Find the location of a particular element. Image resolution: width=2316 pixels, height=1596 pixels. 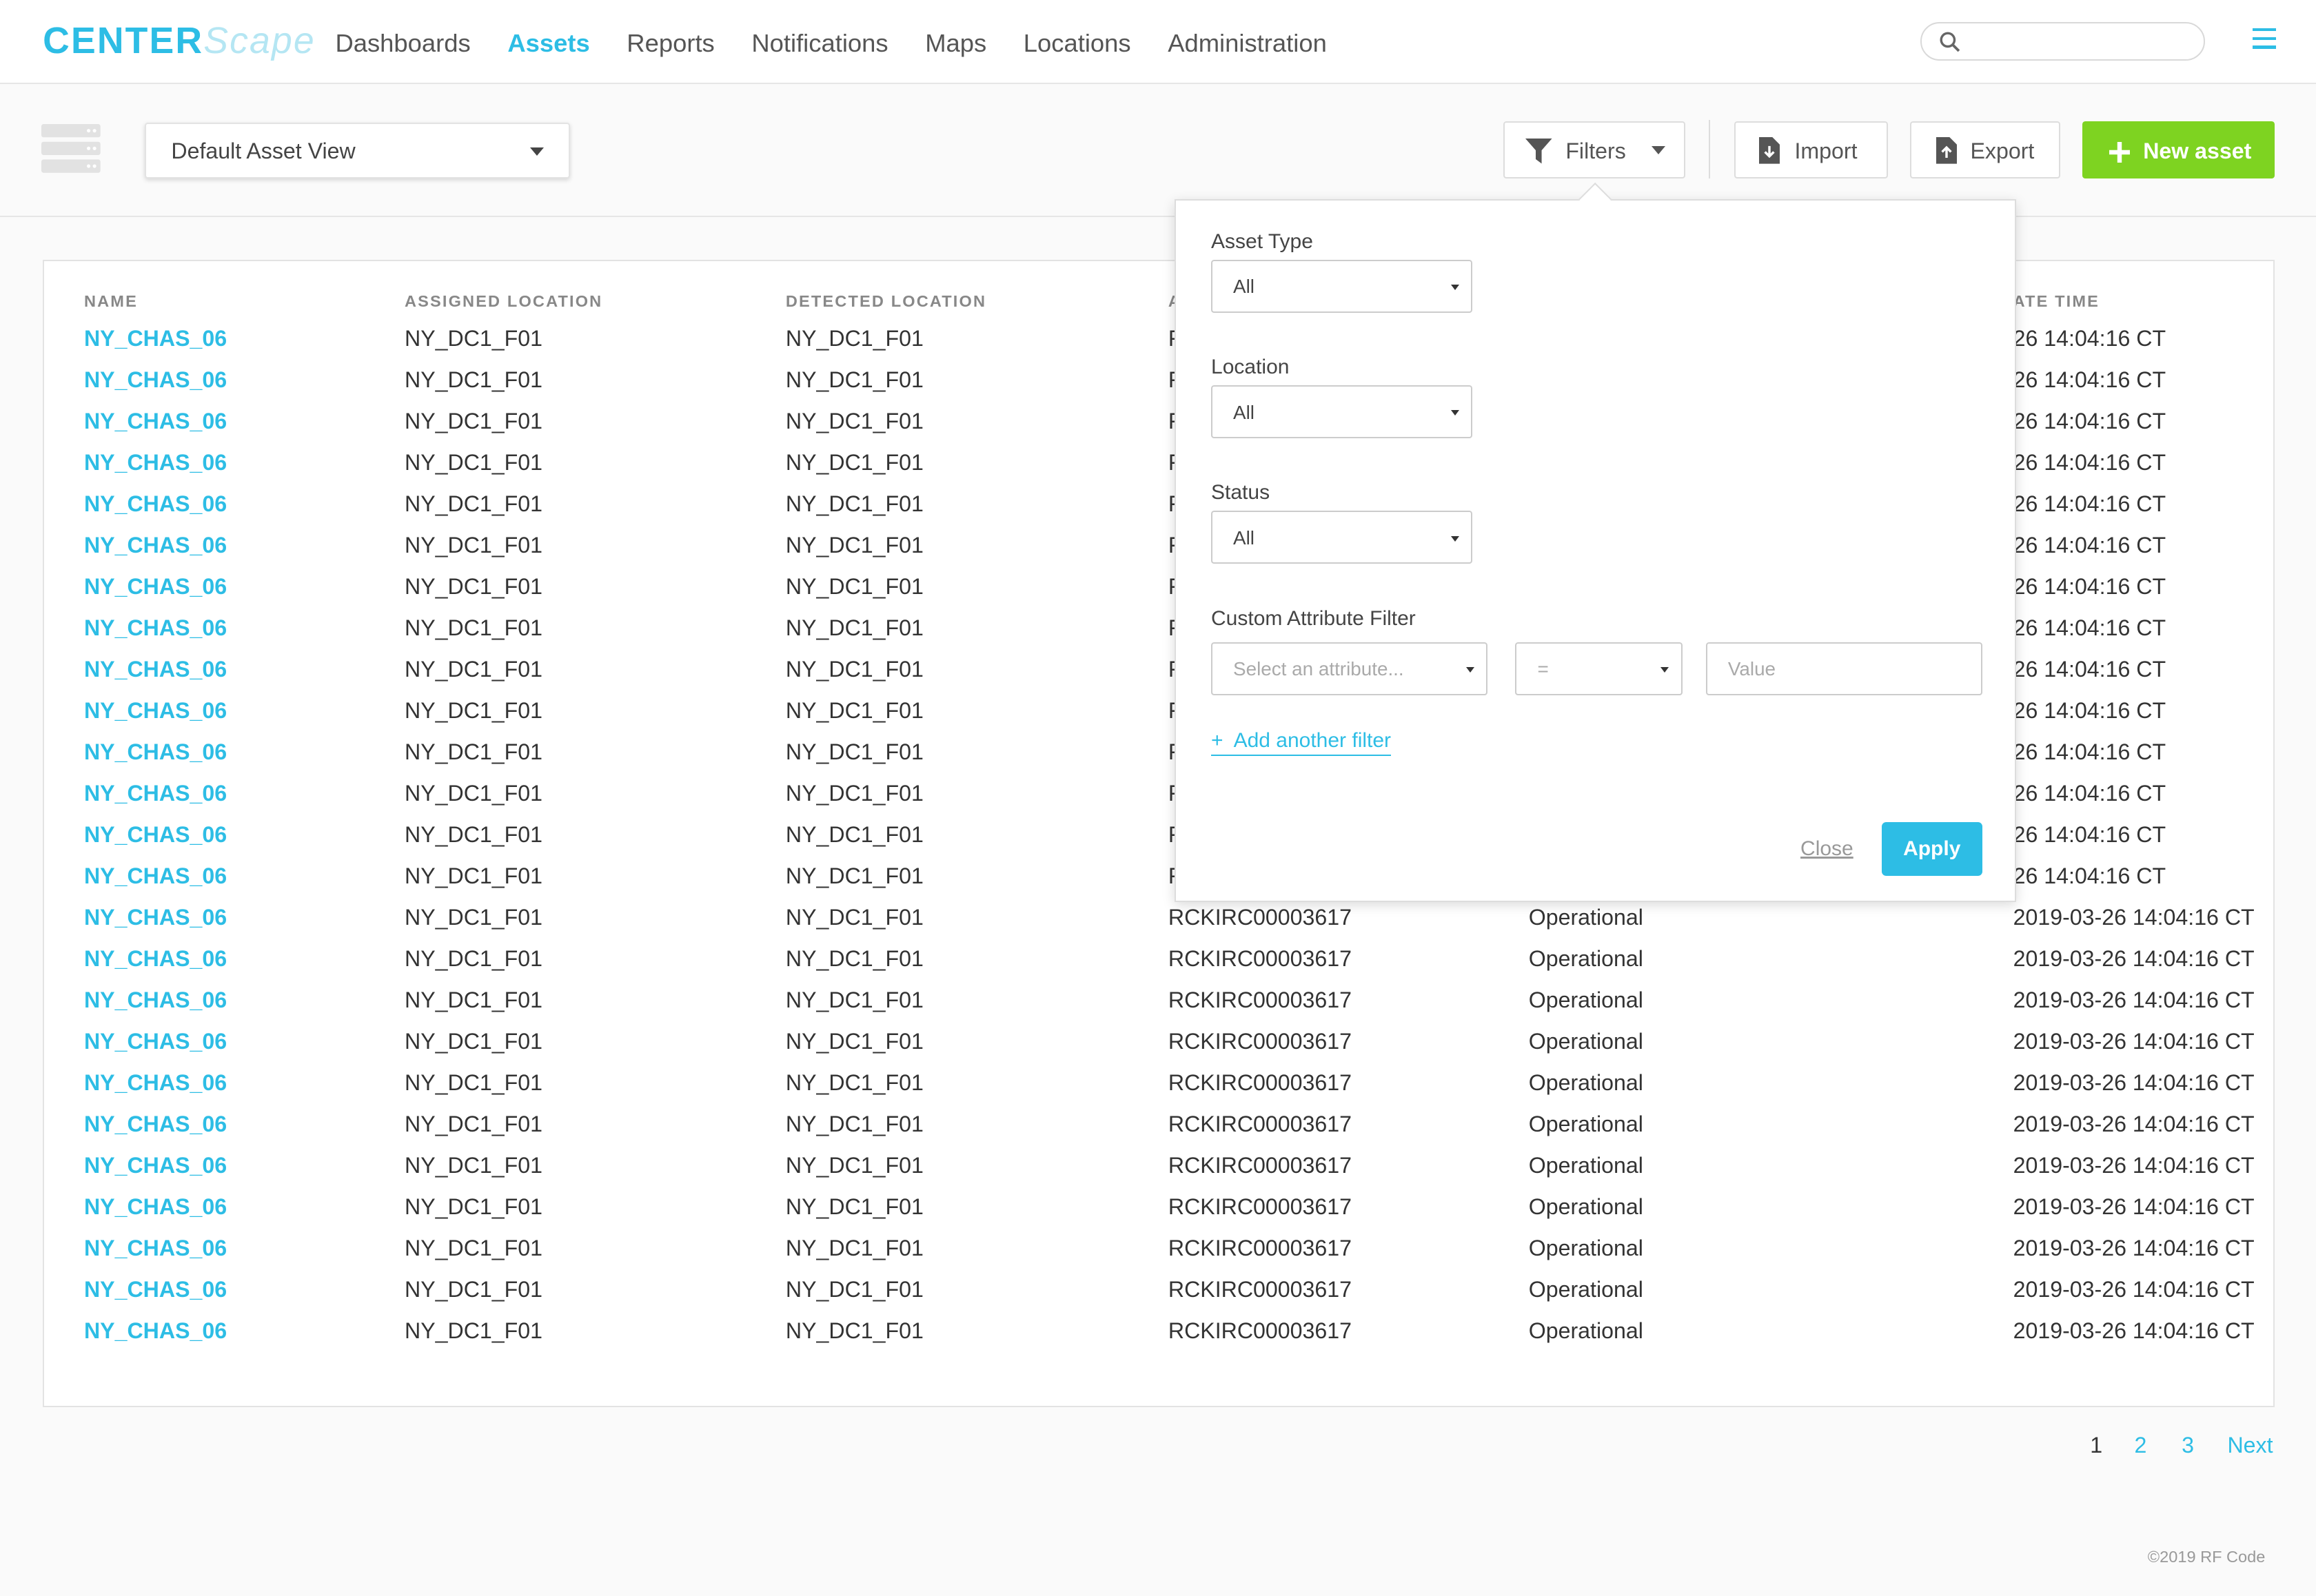

apply-button: Apply is located at coordinates (1931, 849).